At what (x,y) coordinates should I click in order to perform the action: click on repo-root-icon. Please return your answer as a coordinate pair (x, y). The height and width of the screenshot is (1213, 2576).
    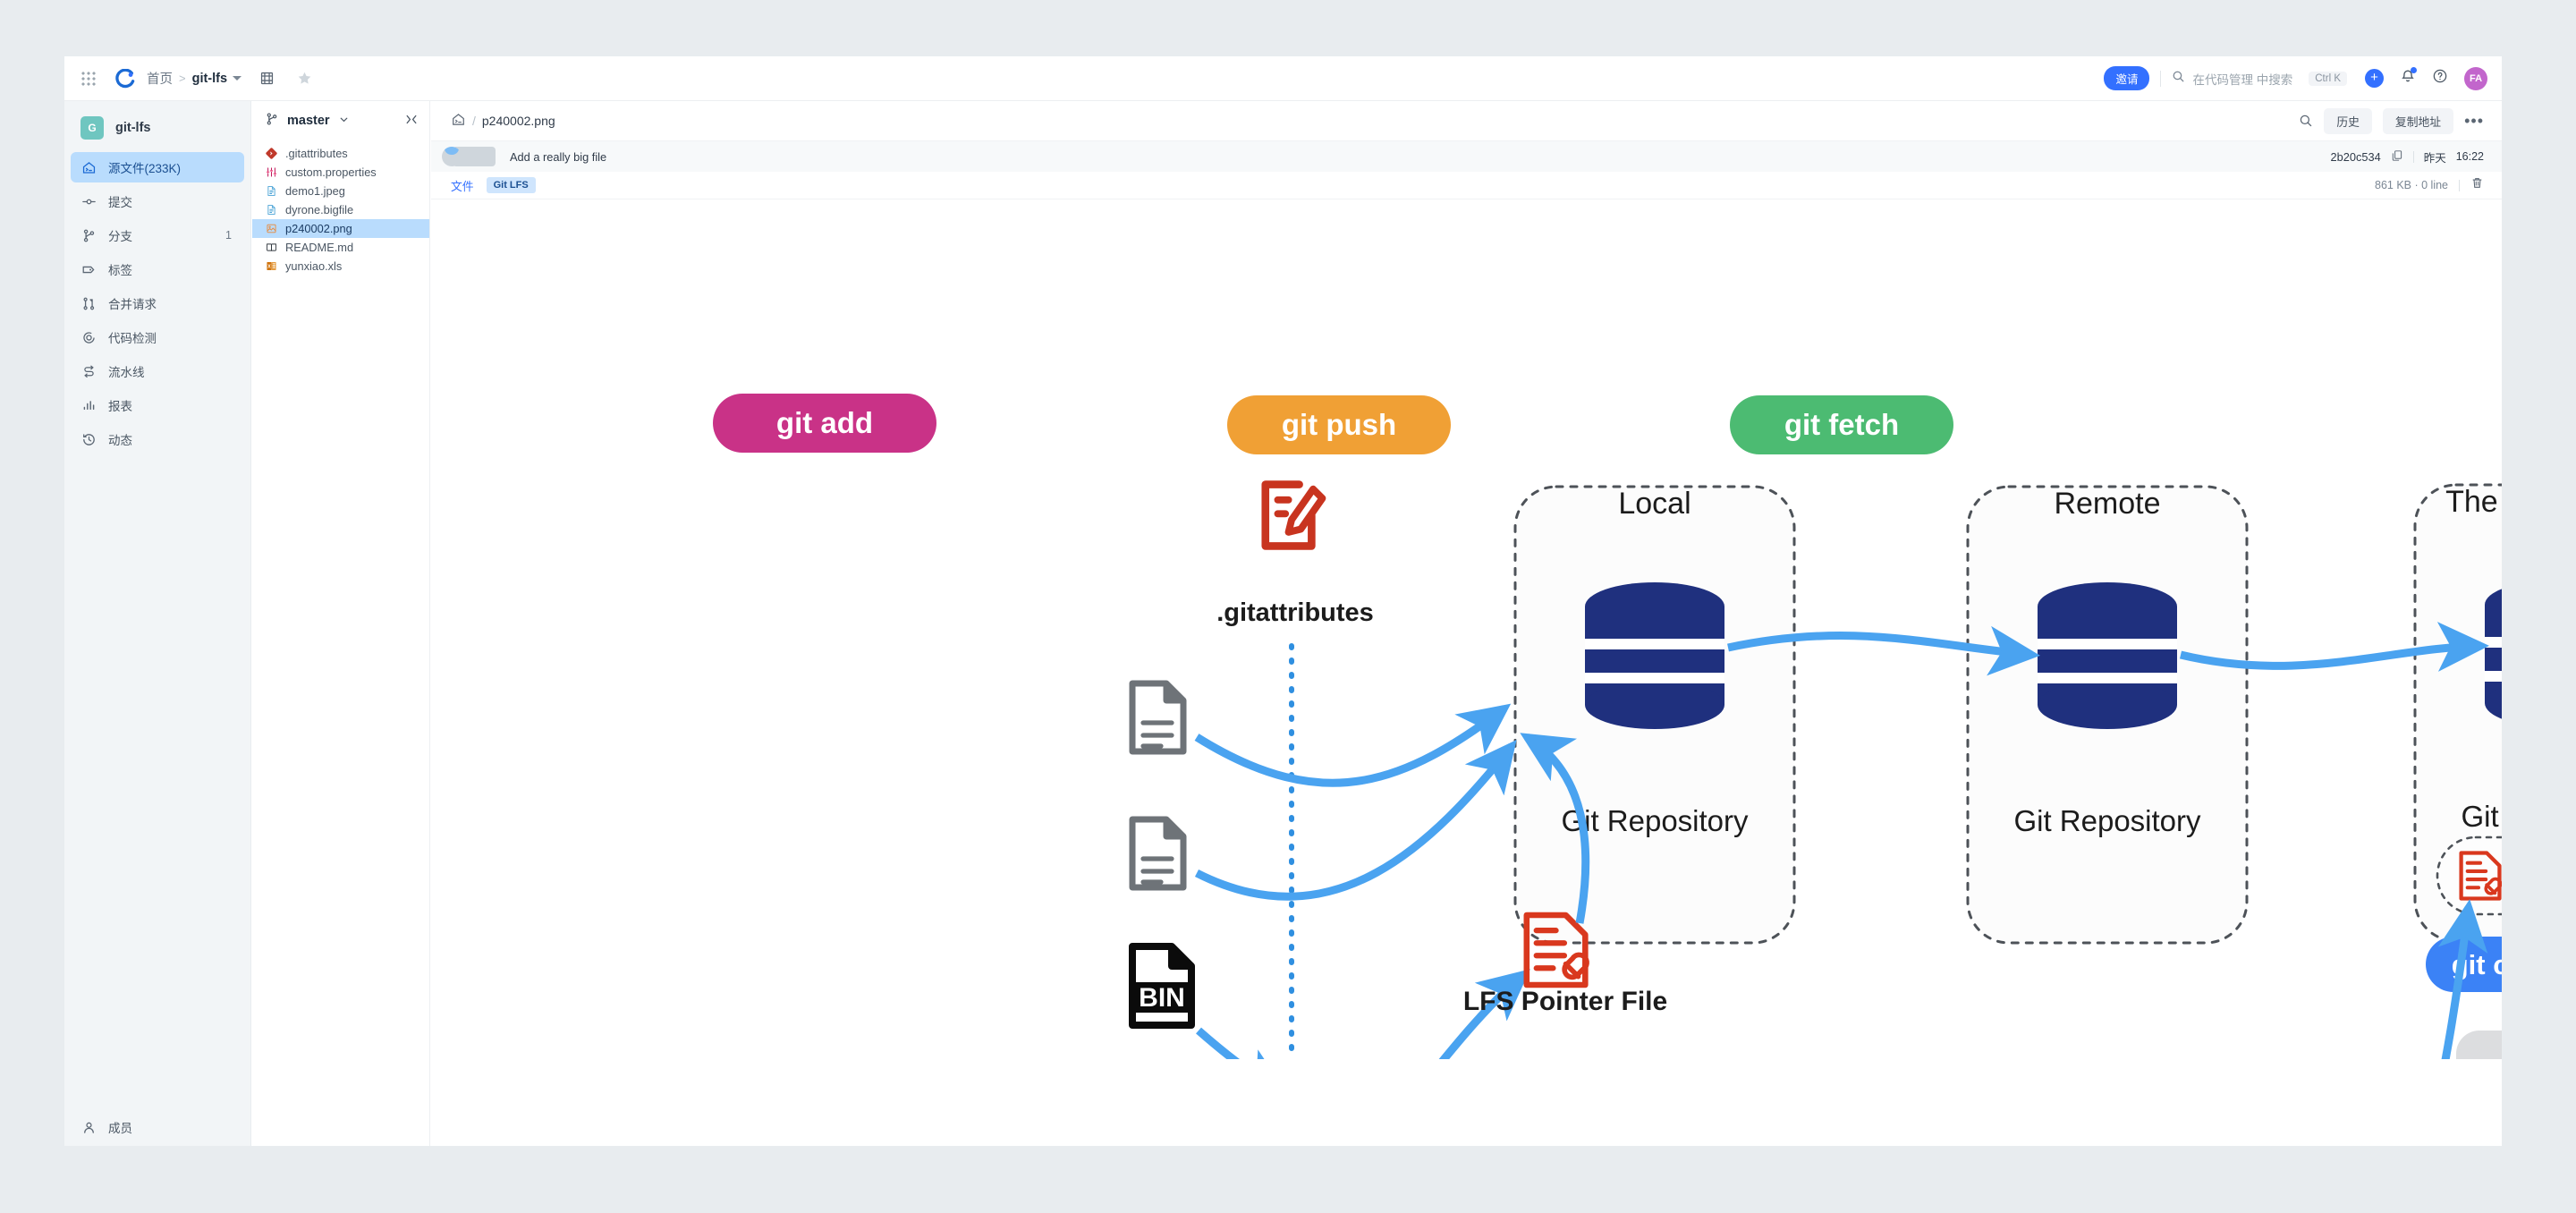
    Looking at the image, I should click on (458, 121).